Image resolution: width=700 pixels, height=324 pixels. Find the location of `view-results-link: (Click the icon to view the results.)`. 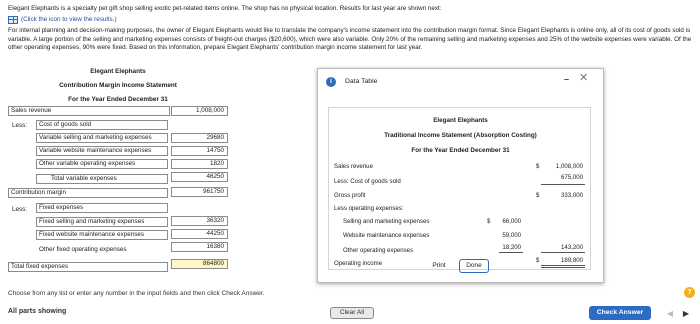

view-results-link: (Click the icon to view the results.) is located at coordinates (352, 20).